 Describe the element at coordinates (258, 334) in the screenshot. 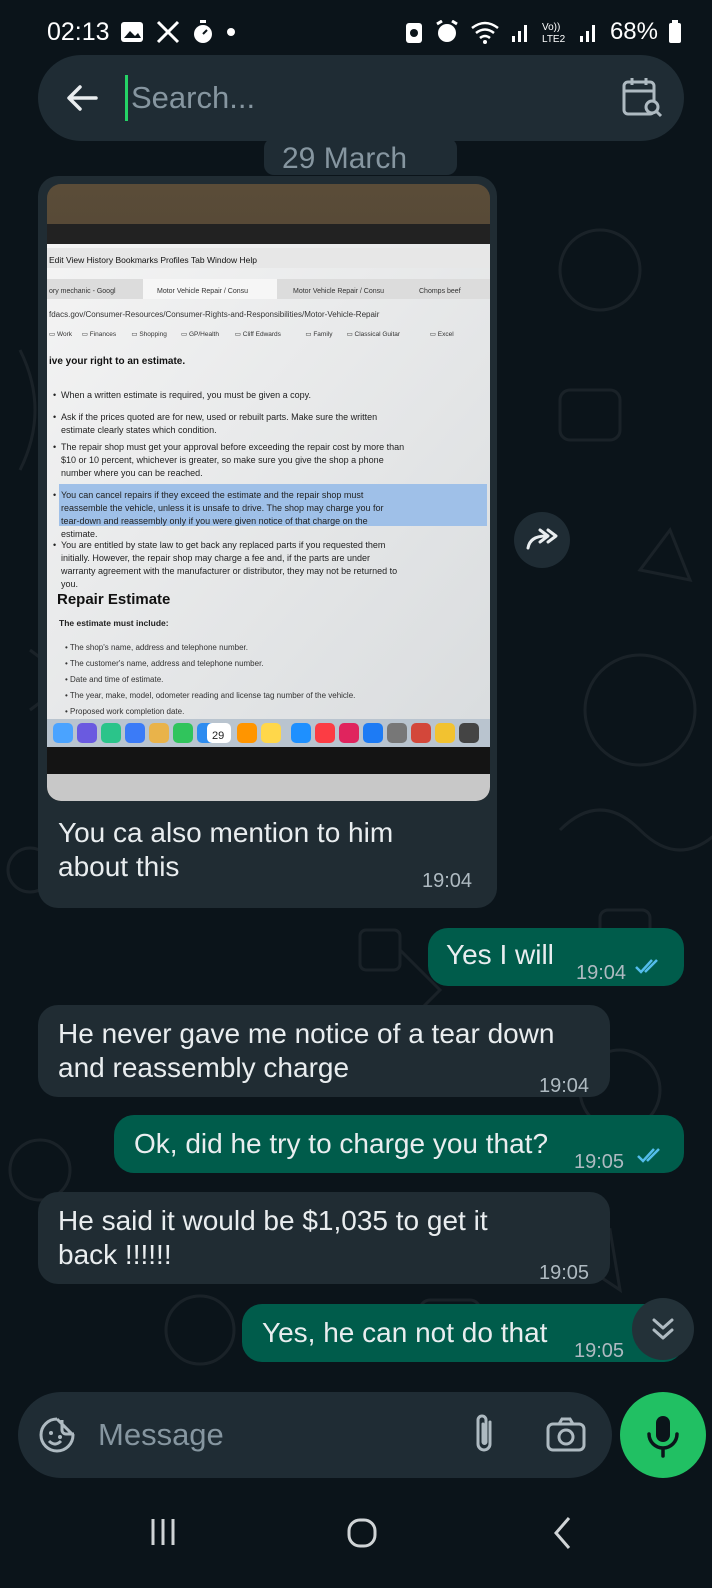

I see `photo-bookmark-label: ▭ Cliff Edwards` at that location.